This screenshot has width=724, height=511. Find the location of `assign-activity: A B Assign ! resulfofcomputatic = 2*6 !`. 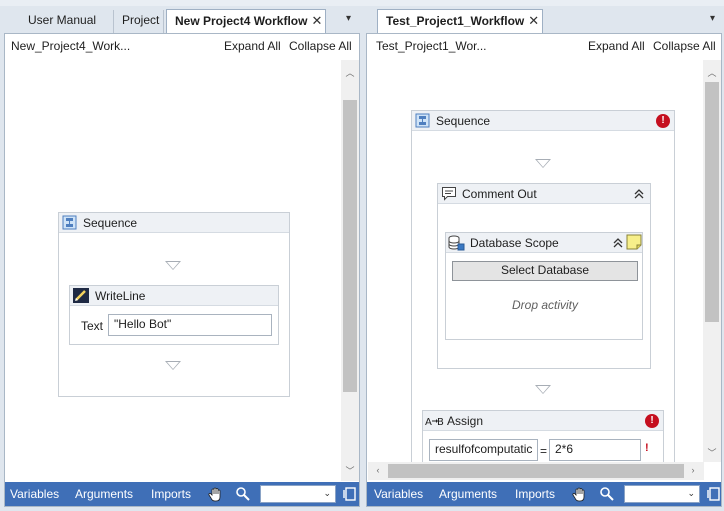

assign-activity: A B Assign ! resulfofcomputatic = 2*6 ! is located at coordinates (543, 436).